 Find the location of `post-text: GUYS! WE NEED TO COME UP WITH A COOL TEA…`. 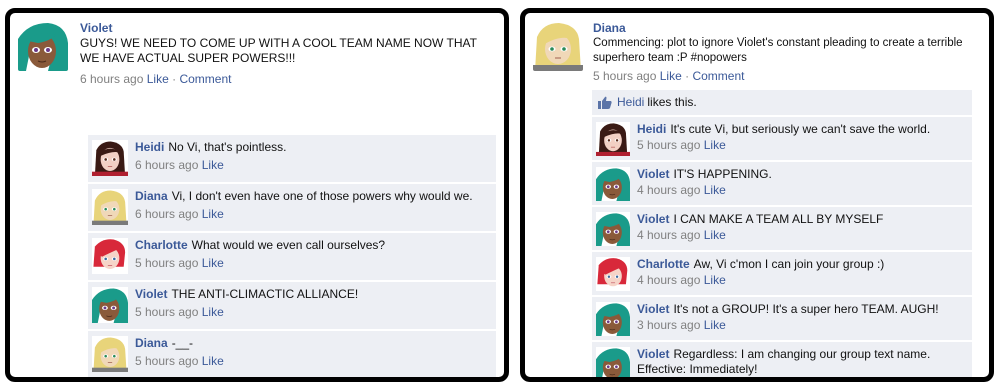

post-text: GUYS! WE NEED TO COME UP WITH A COOL TEA… is located at coordinates (278, 50).